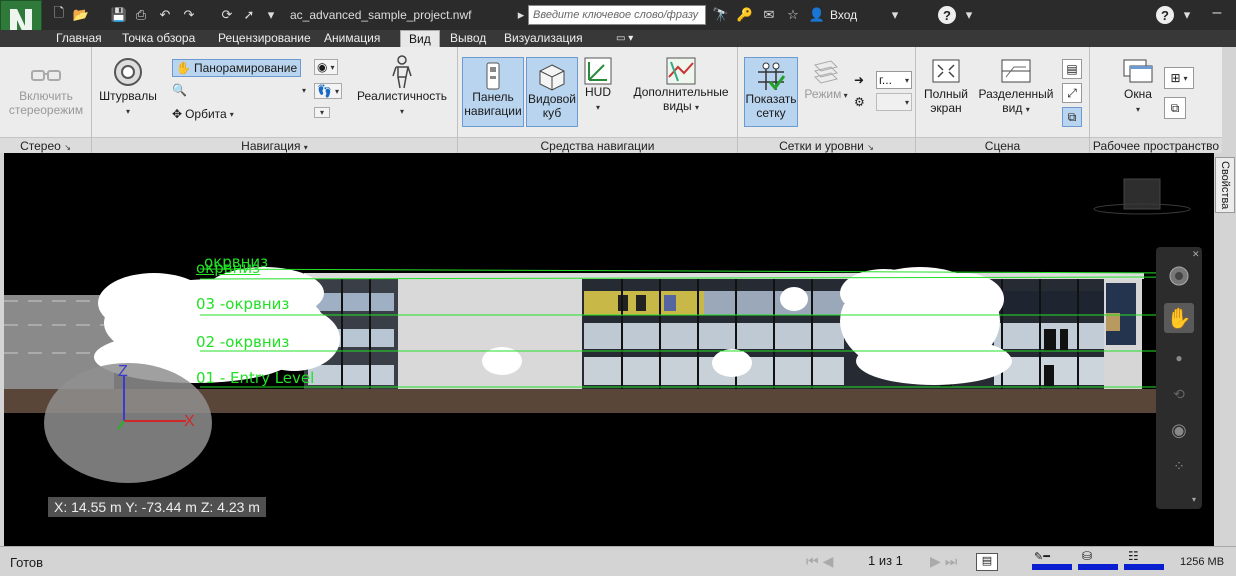  Describe the element at coordinates (46, 103) in the screenshot. I see `enable-stereo-label: Включить стереорежим` at that location.